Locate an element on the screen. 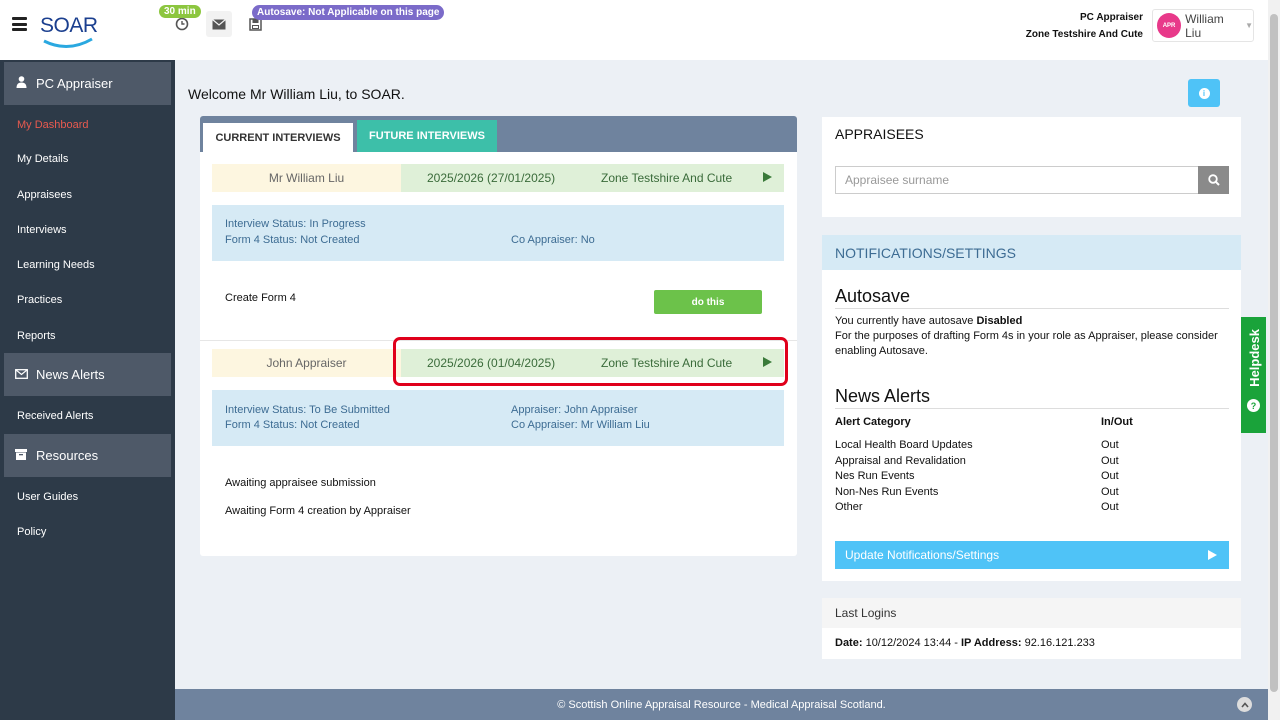  sidebar-item-practices: Practices is located at coordinates (39, 300).